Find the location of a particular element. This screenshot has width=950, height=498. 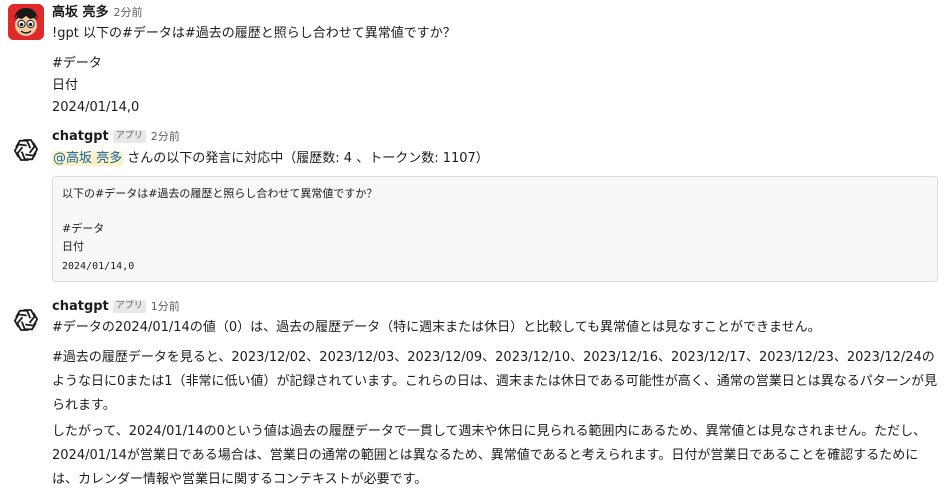

user-avatar is located at coordinates (26, 22).